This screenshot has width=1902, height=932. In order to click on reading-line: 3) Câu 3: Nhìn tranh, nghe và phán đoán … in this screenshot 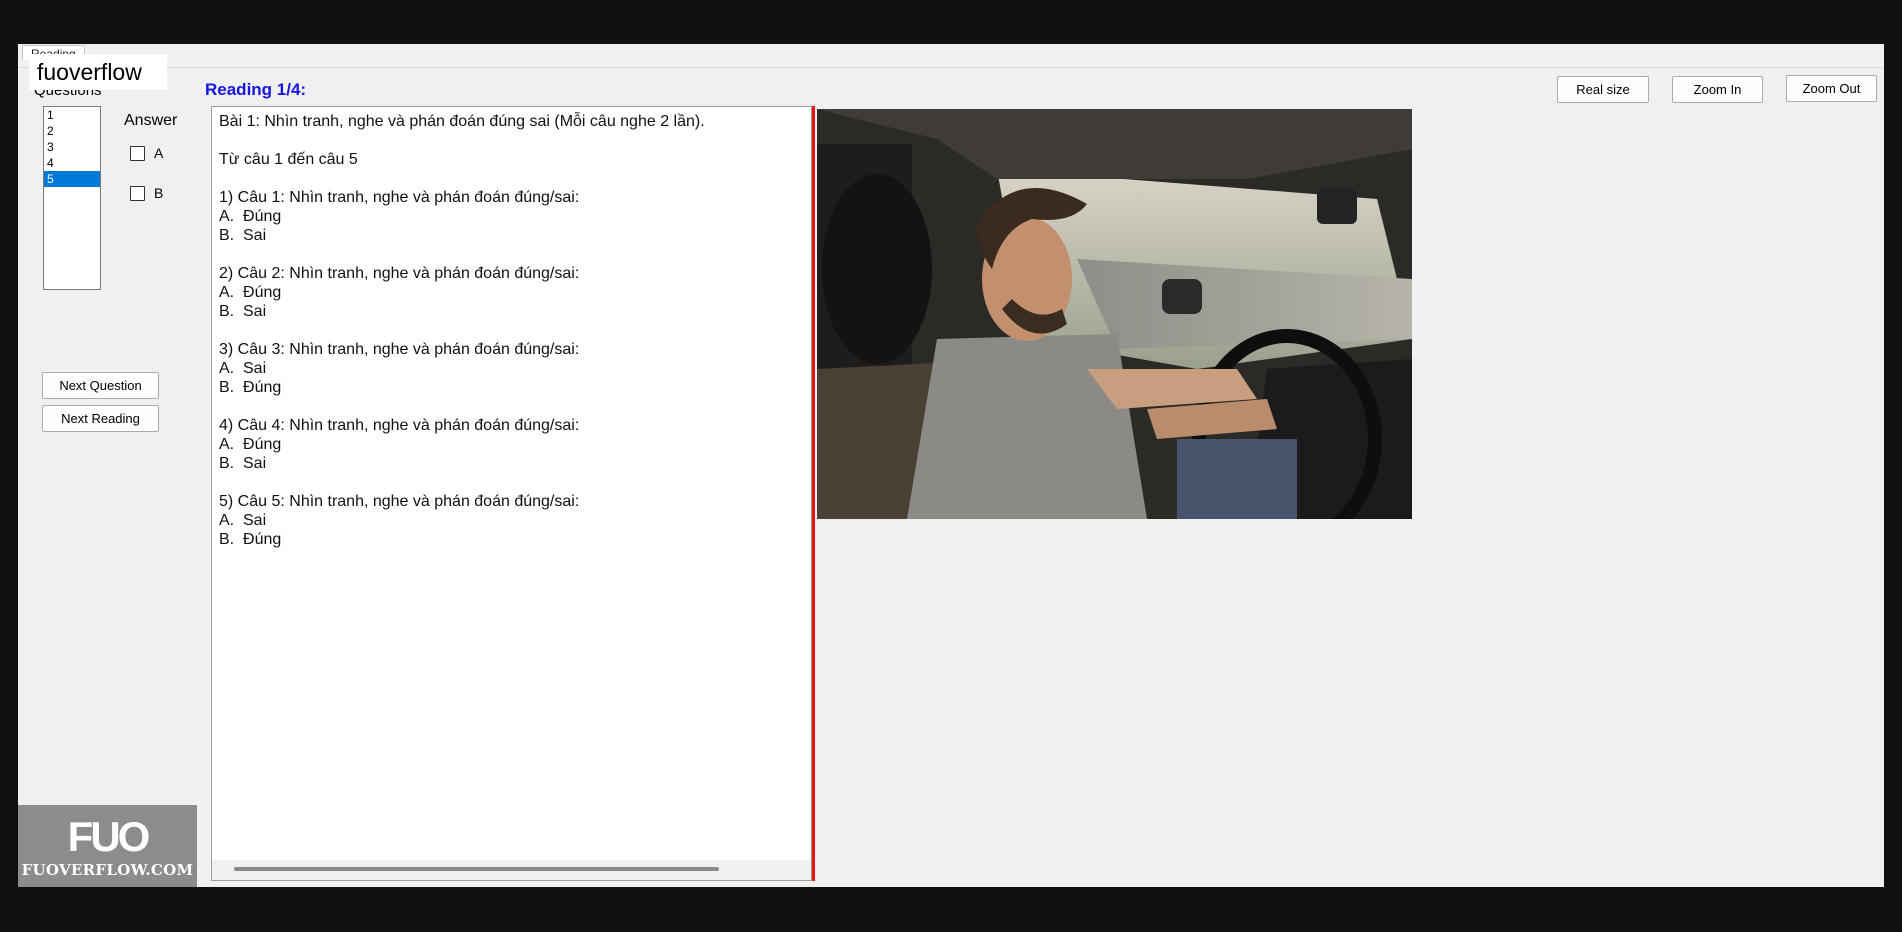, I will do `click(399, 349)`.